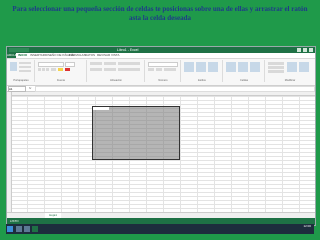  Describe the element at coordinates (136, 133) in the screenshot. I see `selected-range` at that location.